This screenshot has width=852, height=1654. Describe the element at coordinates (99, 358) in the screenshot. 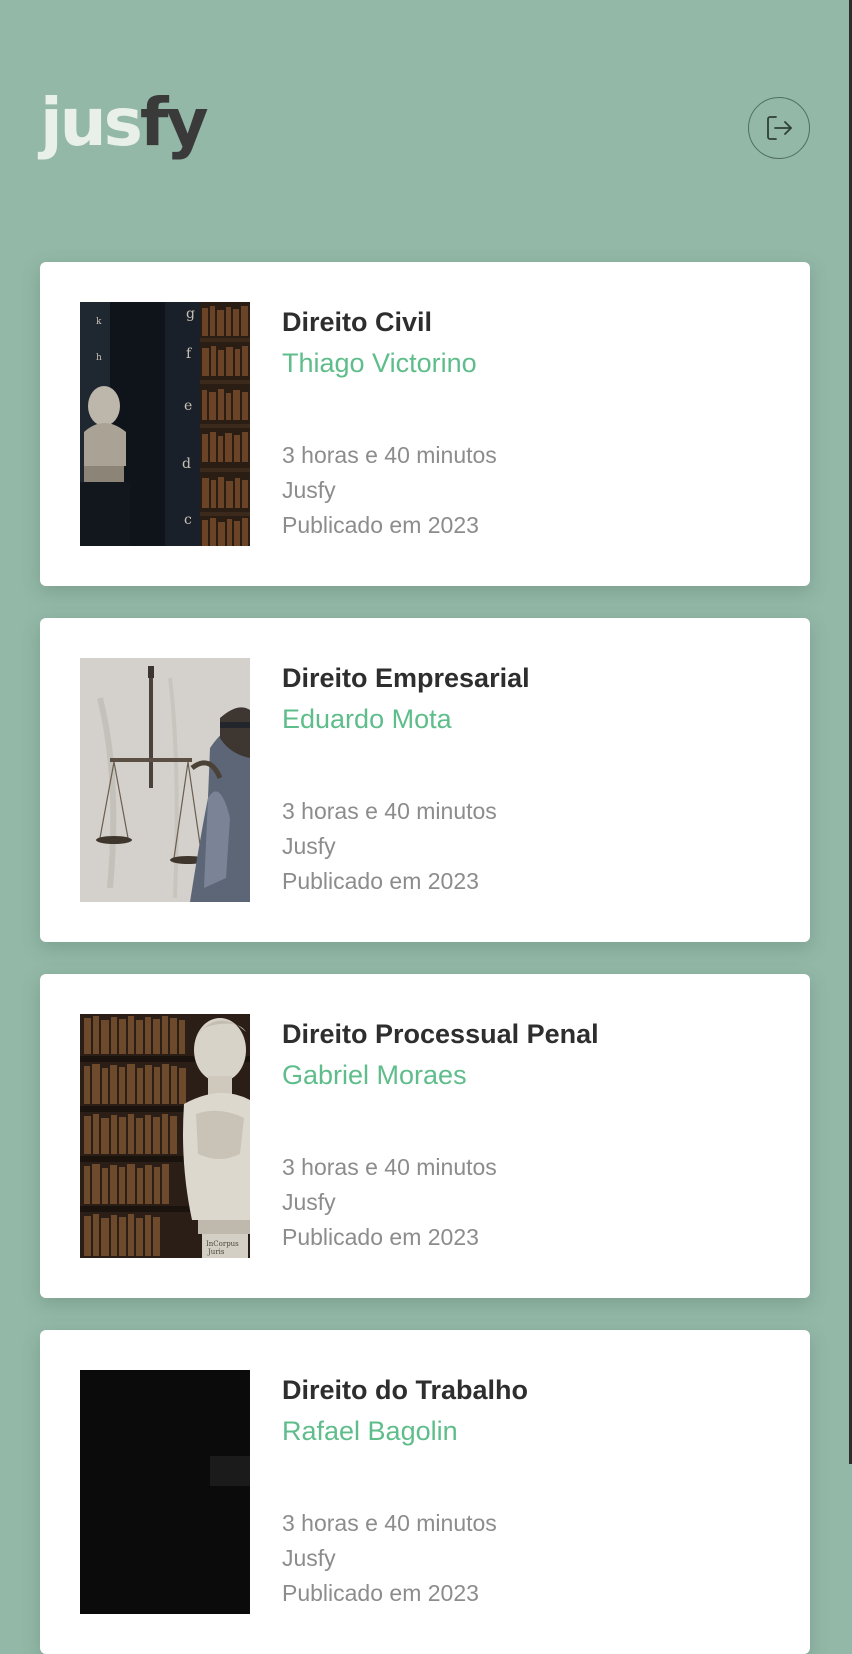

I see `svg-text: h` at that location.